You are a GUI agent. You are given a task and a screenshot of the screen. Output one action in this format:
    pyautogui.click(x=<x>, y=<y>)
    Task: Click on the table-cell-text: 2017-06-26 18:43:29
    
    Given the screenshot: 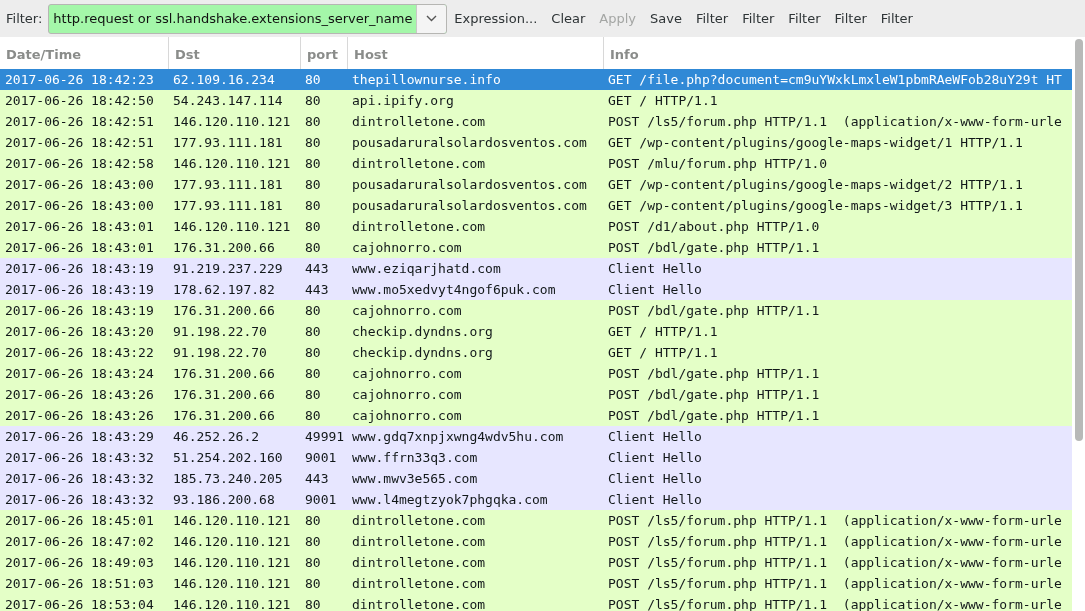 What is the action you would take?
    pyautogui.click(x=79, y=437)
    